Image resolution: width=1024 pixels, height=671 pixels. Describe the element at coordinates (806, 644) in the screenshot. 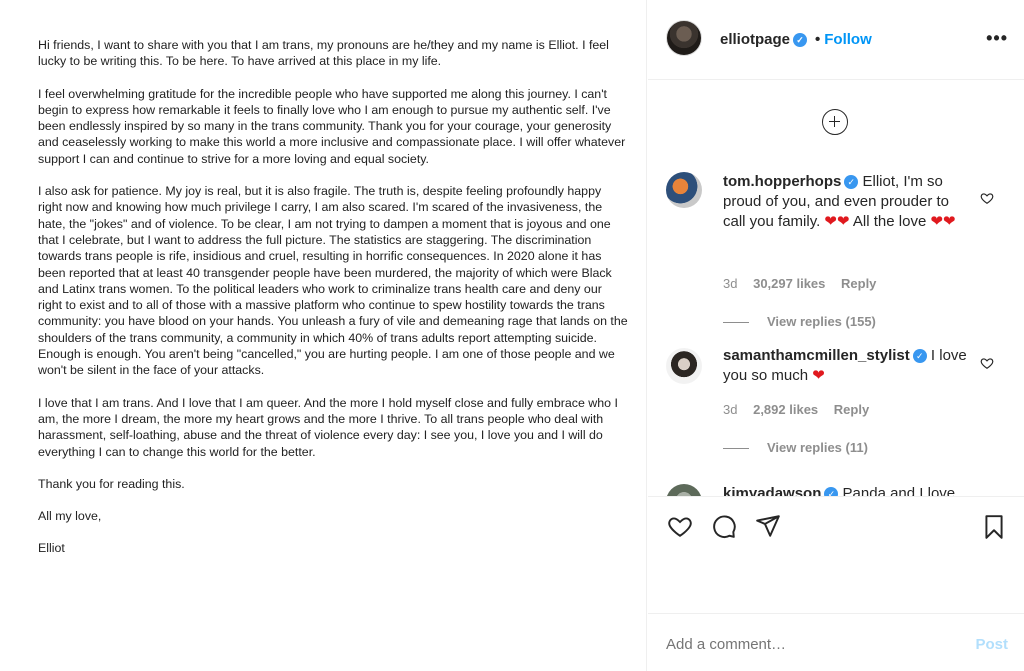

I see `add-comment-input` at that location.